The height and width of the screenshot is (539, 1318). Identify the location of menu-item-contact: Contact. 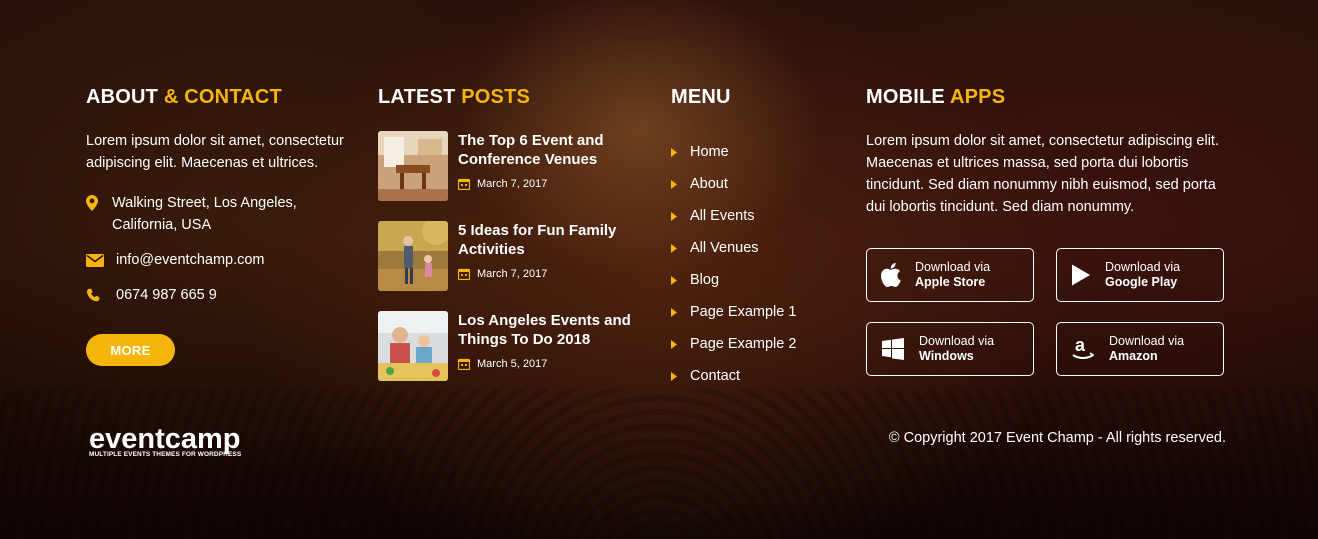
(761, 376).